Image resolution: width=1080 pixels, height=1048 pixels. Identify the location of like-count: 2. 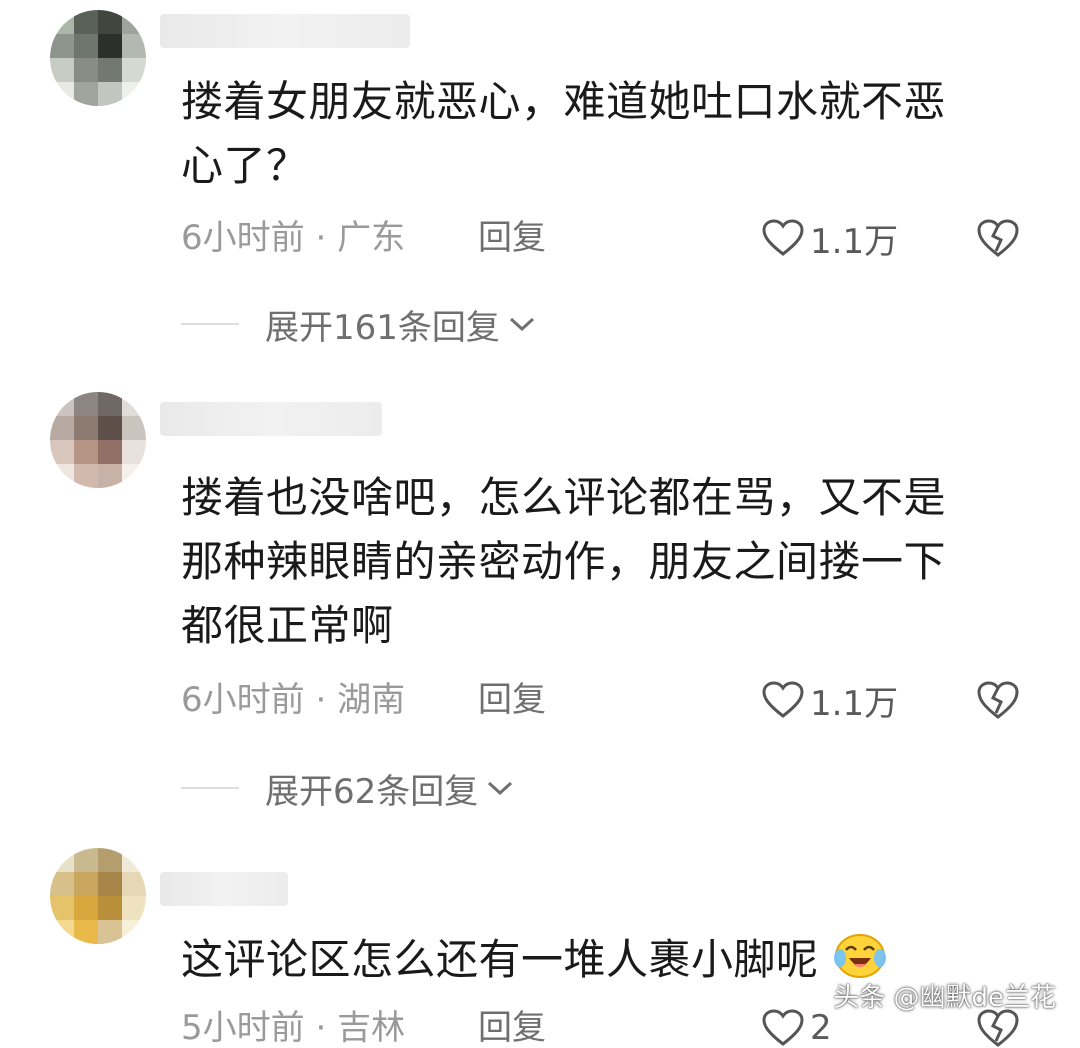
(821, 1028).